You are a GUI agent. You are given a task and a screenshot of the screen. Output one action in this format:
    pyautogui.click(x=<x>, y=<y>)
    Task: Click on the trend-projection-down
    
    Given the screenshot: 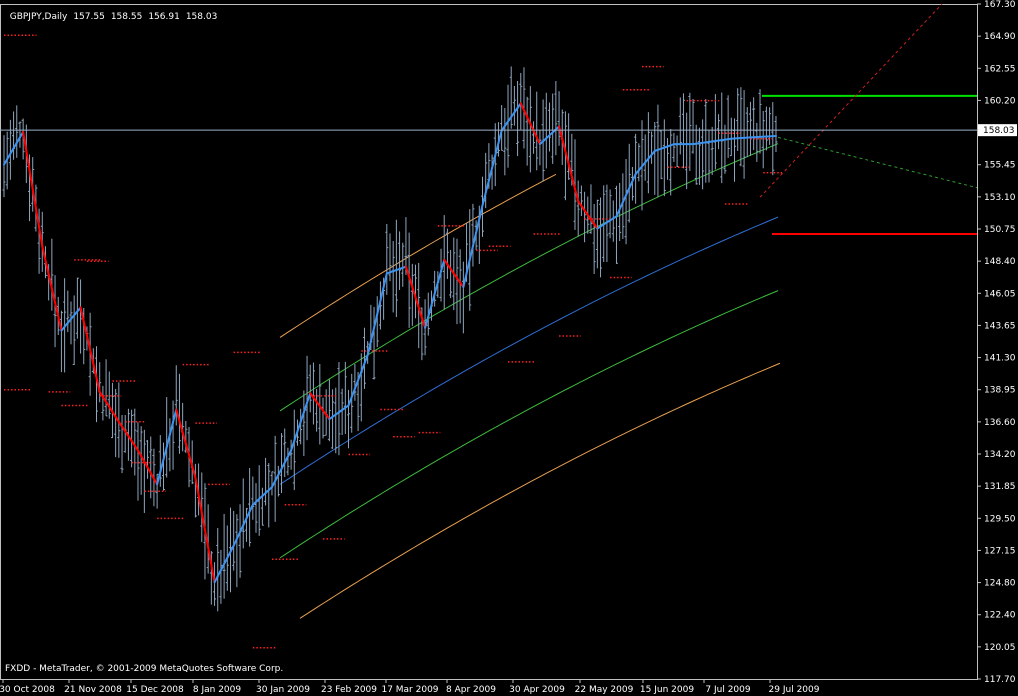 What is the action you would take?
    pyautogui.click(x=877, y=162)
    